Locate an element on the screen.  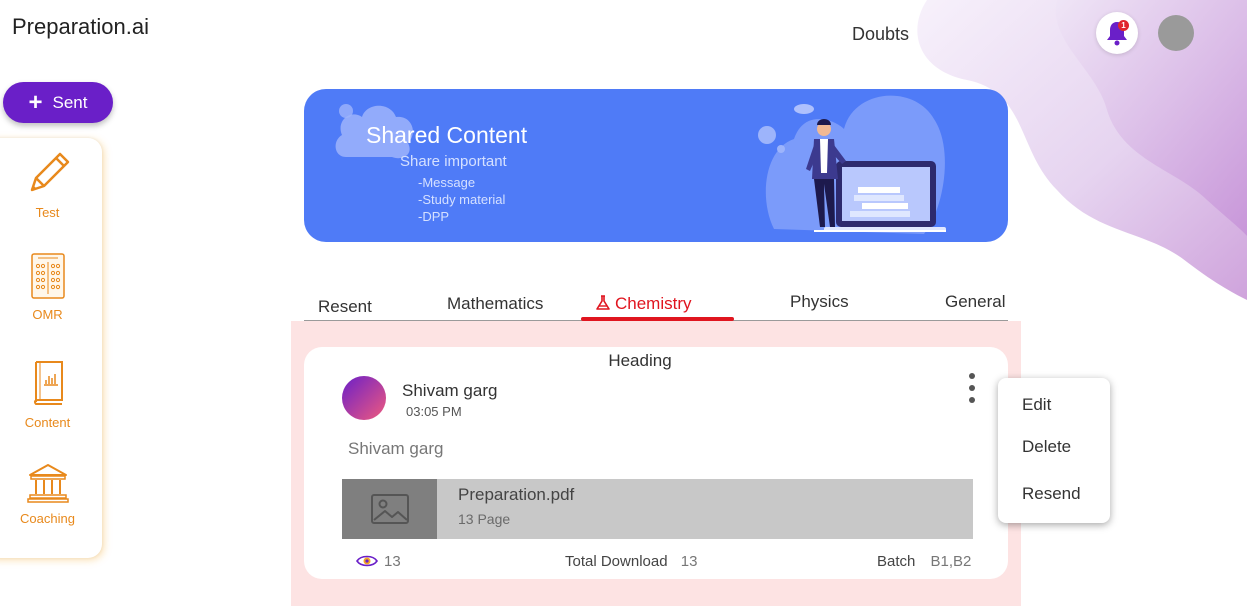
flask-icon is located at coordinates (603, 302).